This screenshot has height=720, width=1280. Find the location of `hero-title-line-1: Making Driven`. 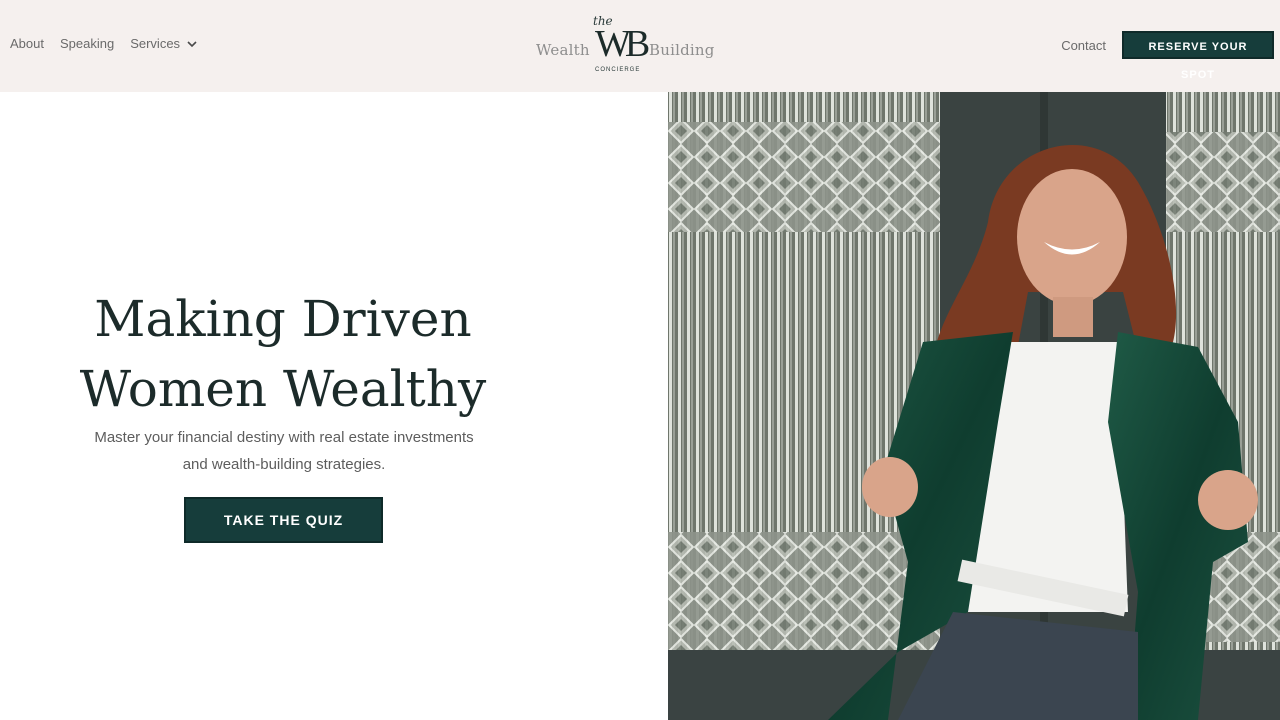

hero-title-line-1: Making Driven is located at coordinates (283, 319).